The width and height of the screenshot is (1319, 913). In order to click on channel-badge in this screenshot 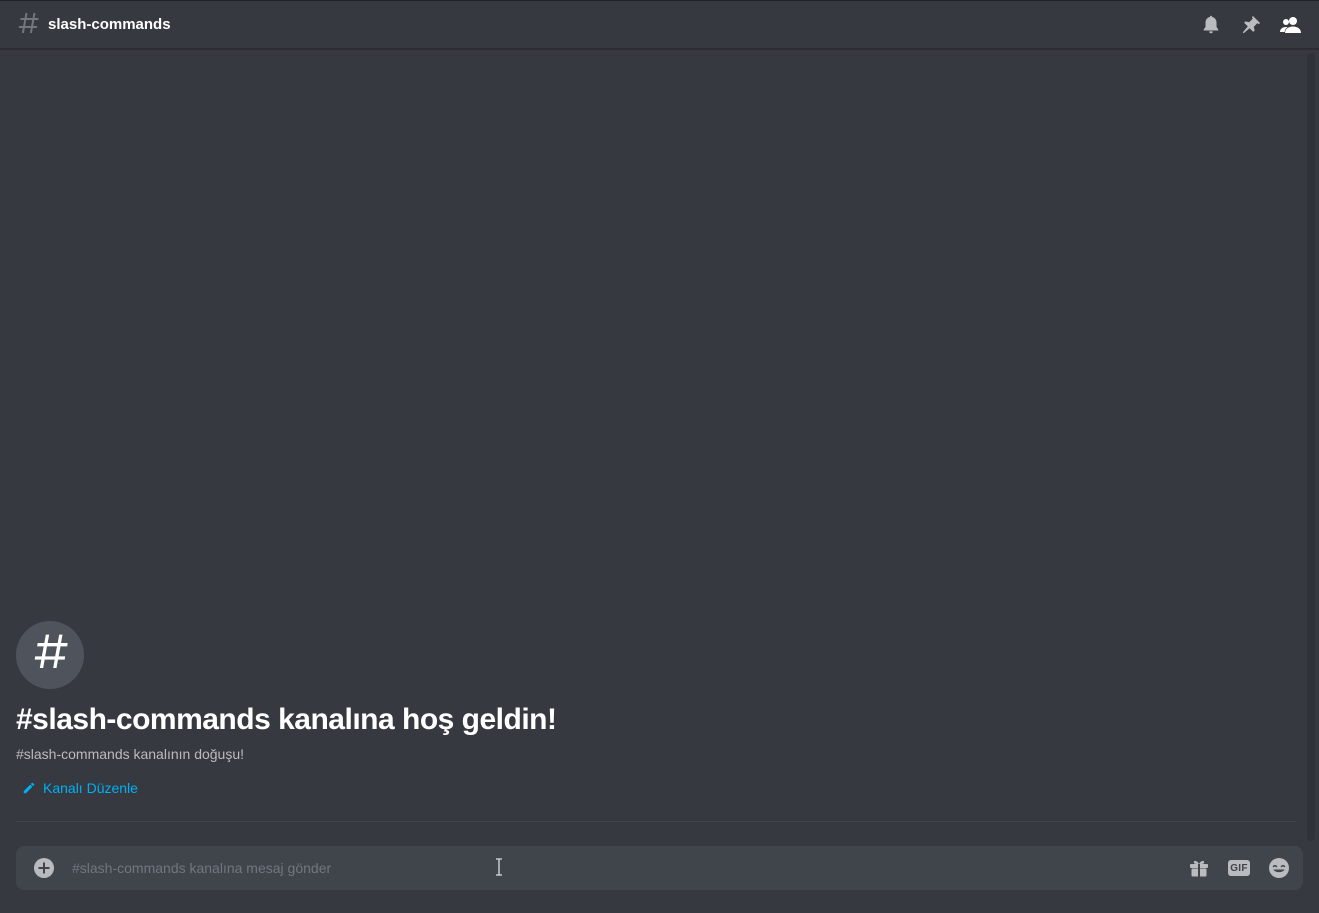, I will do `click(50, 655)`.